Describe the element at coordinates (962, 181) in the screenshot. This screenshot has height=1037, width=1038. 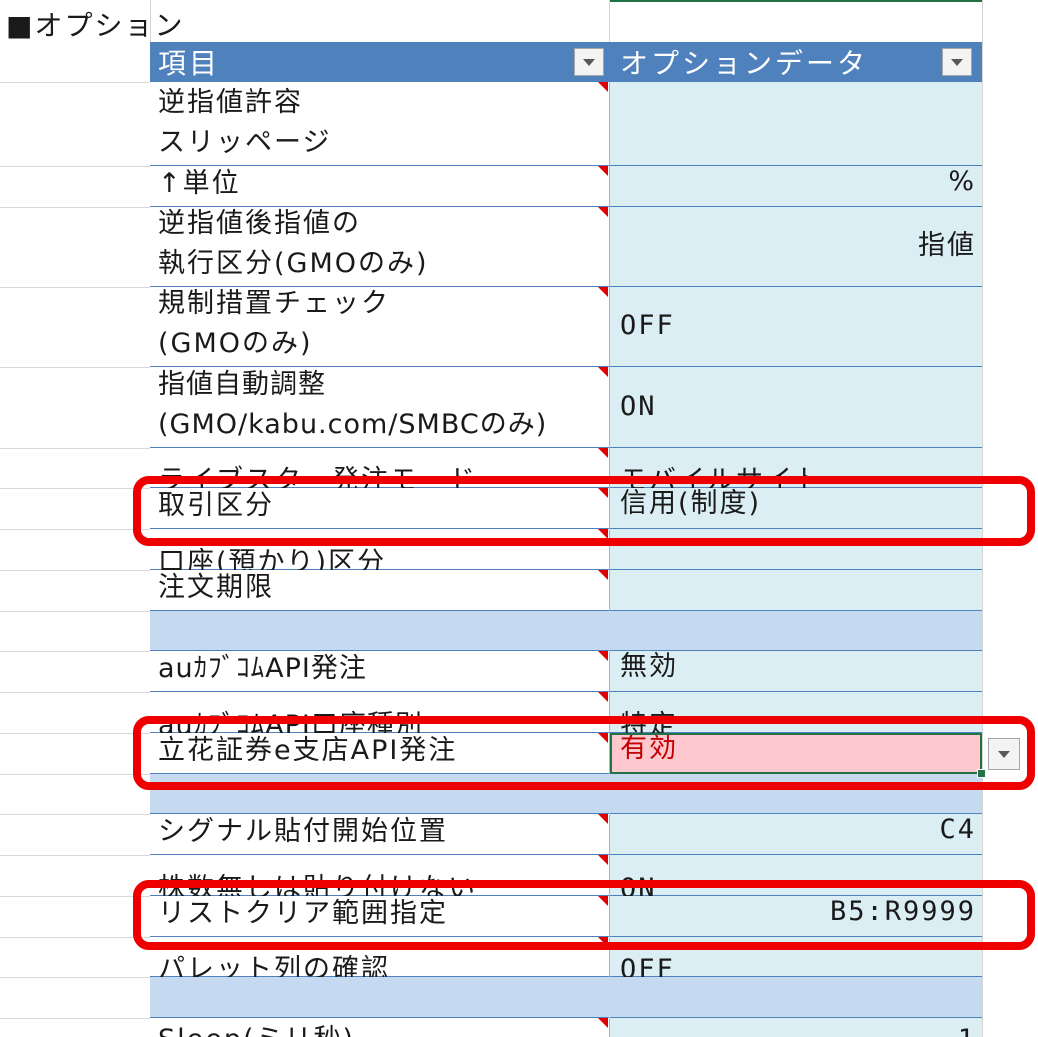
I see `value-text: %` at that location.